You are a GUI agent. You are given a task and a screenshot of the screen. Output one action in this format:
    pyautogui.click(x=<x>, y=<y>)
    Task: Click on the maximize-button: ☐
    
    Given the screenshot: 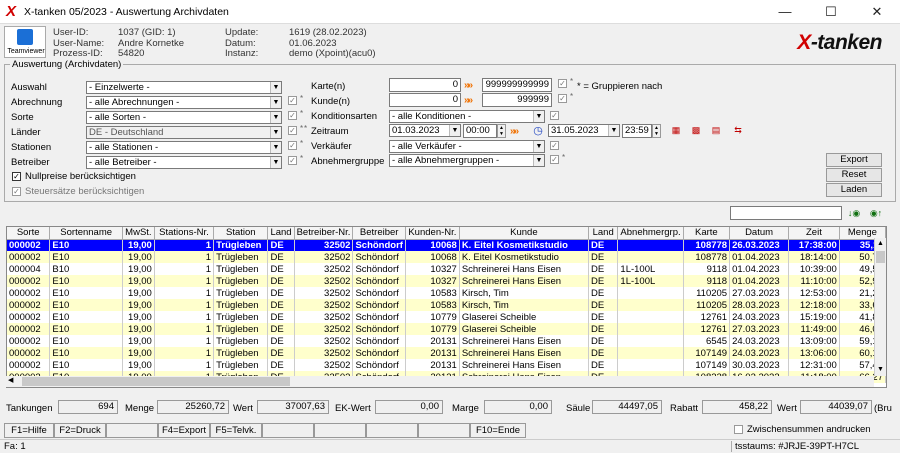 What is the action you would take?
    pyautogui.click(x=831, y=12)
    